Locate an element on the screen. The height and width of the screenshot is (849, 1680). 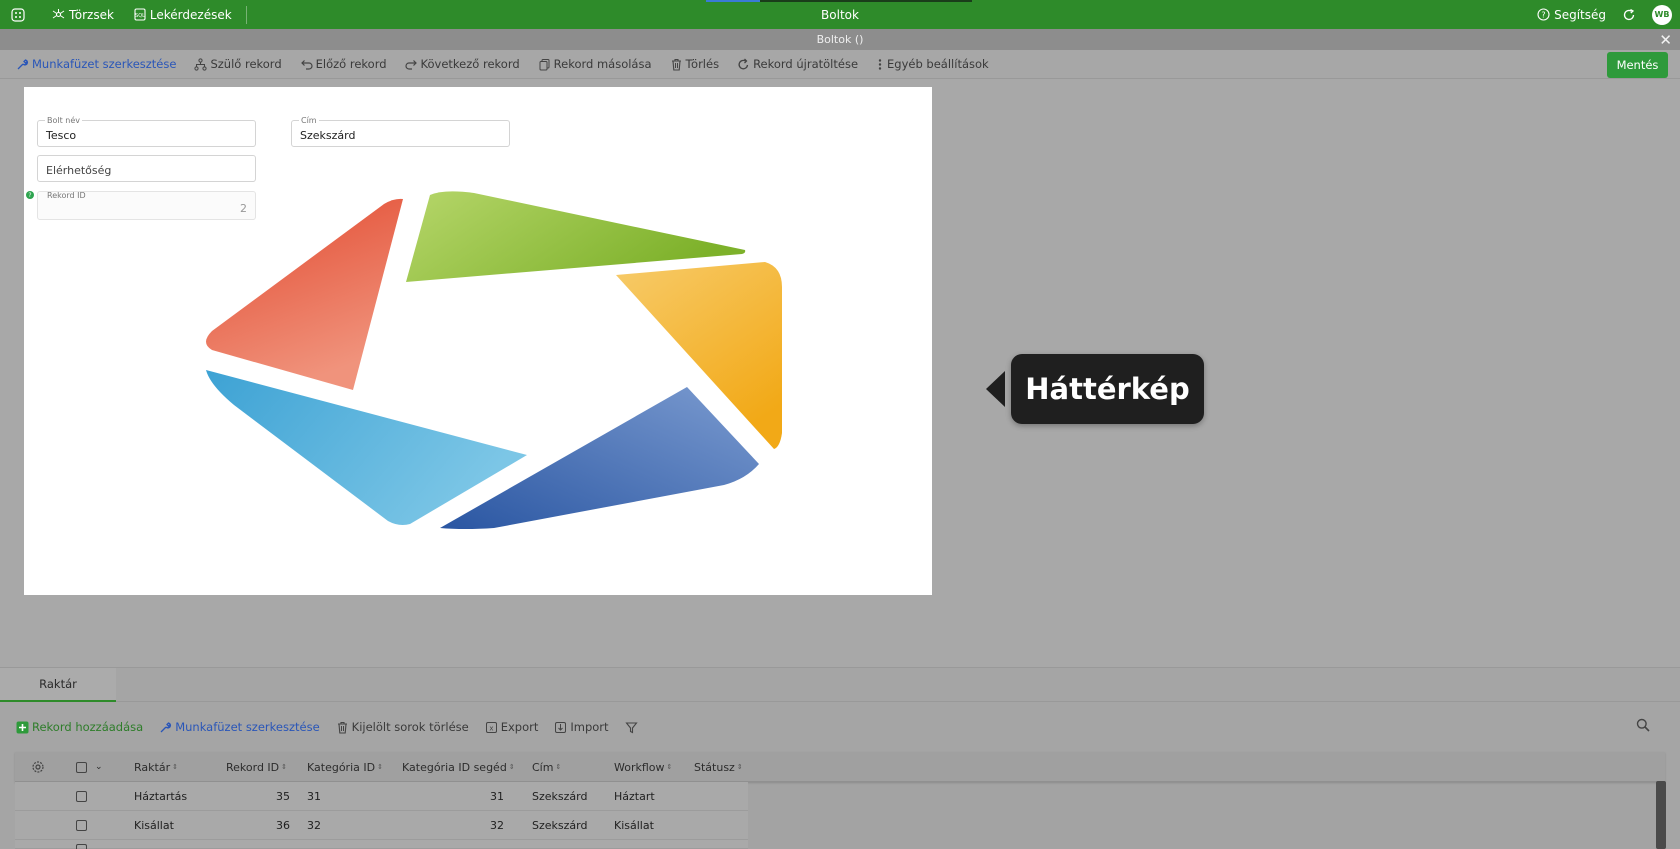
copy-record-button: Rekord másolása is located at coordinates (595, 64).